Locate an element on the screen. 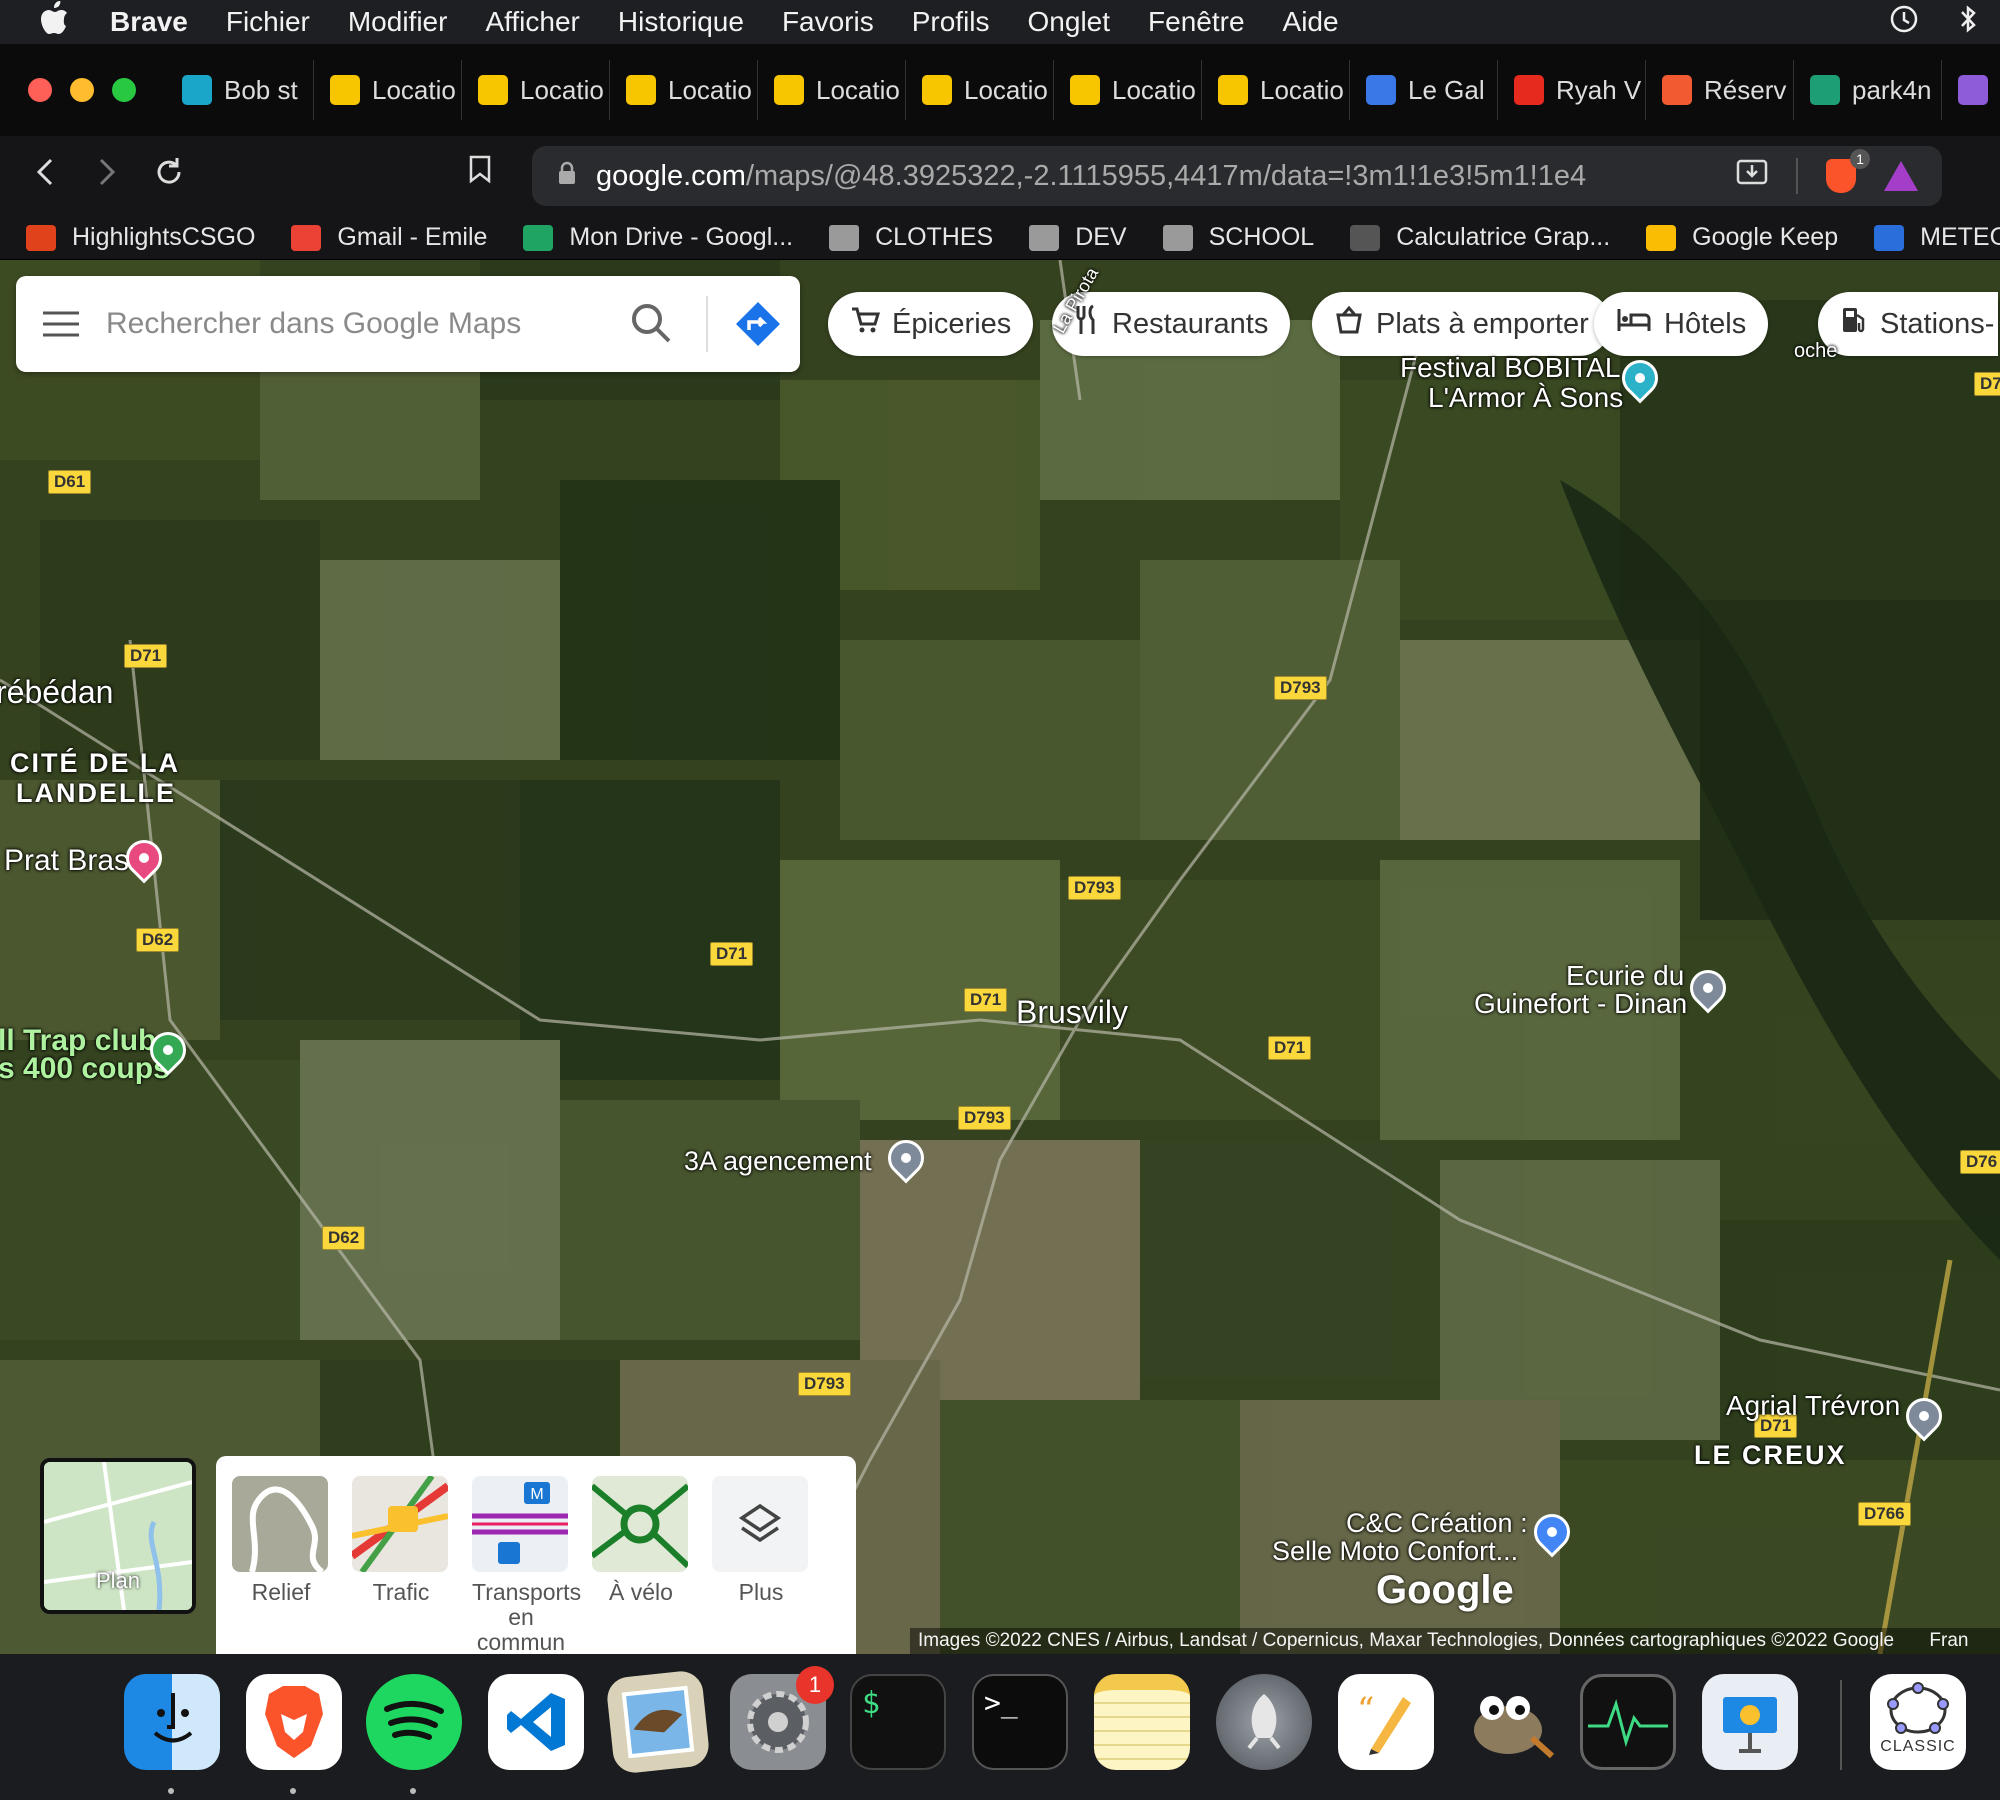 The width and height of the screenshot is (2000, 1800). place-label: Prat Bras is located at coordinates (66, 861).